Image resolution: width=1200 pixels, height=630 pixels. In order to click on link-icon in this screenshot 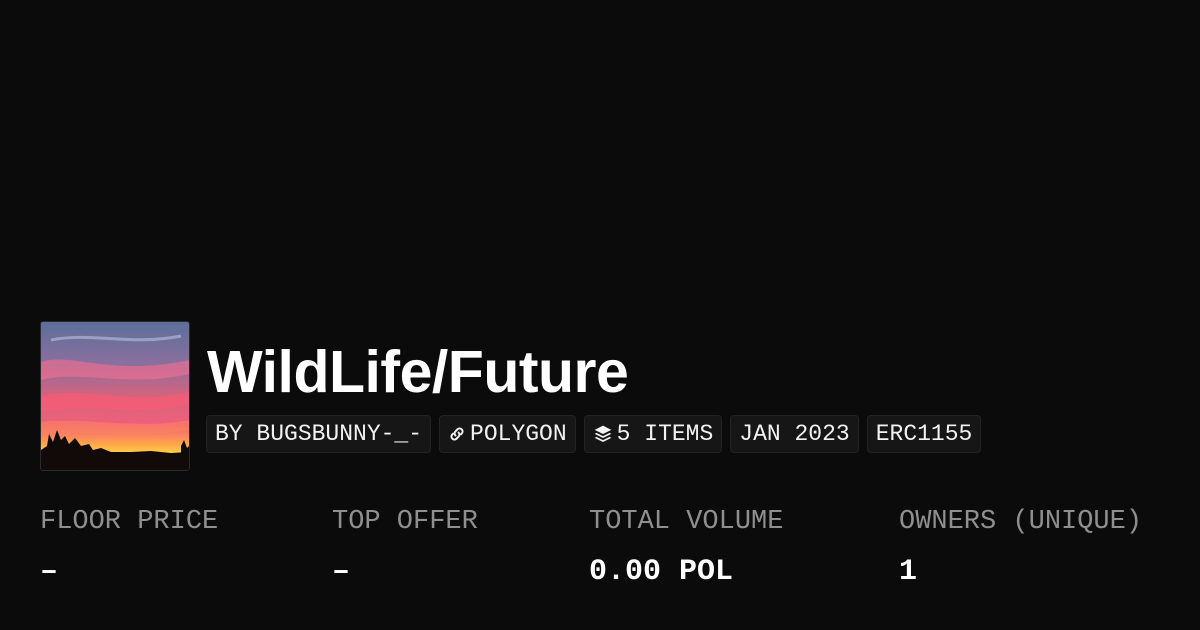, I will do `click(457, 434)`.